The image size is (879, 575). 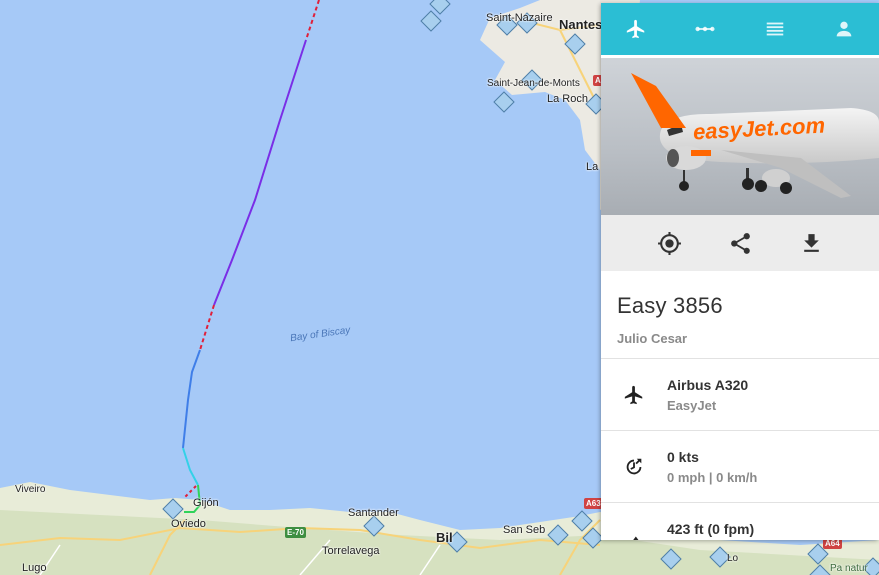 I want to click on speed-icon, so click(x=634, y=466).